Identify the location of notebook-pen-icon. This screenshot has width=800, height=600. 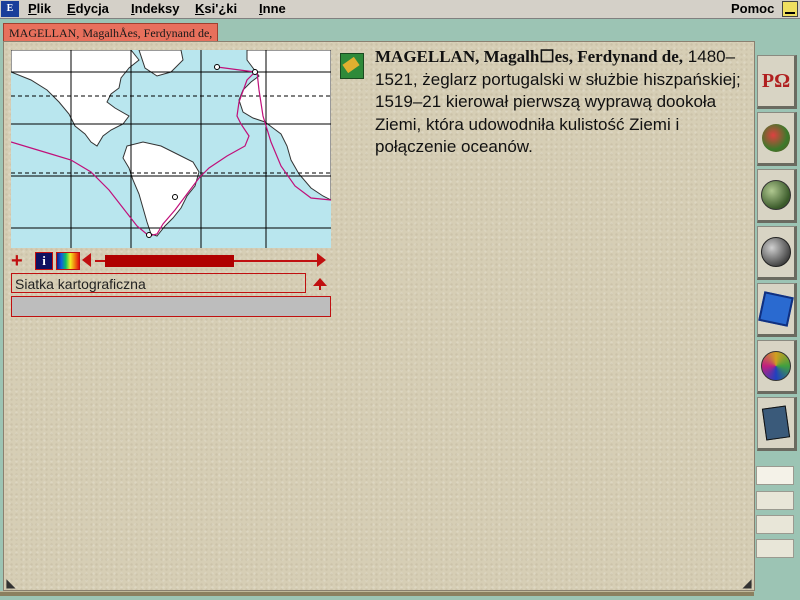
(776, 423).